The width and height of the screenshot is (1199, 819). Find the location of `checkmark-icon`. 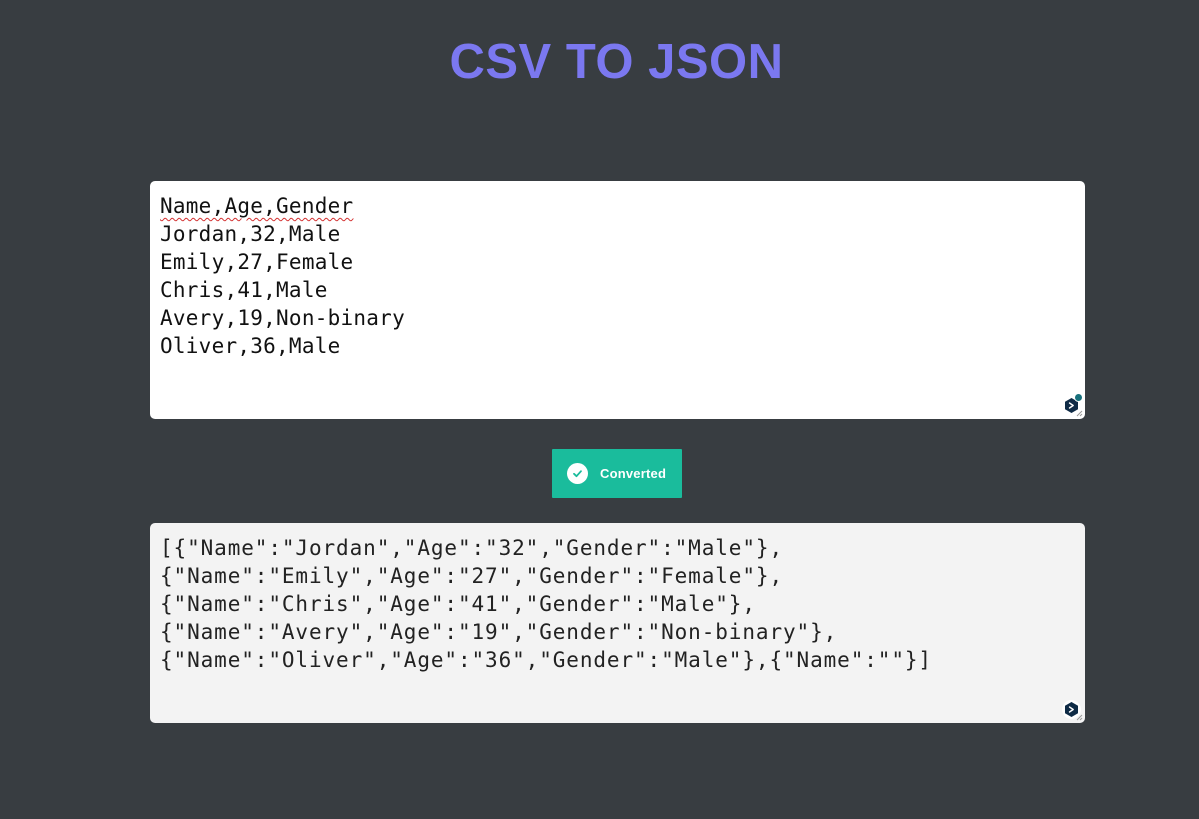

checkmark-icon is located at coordinates (577, 474).